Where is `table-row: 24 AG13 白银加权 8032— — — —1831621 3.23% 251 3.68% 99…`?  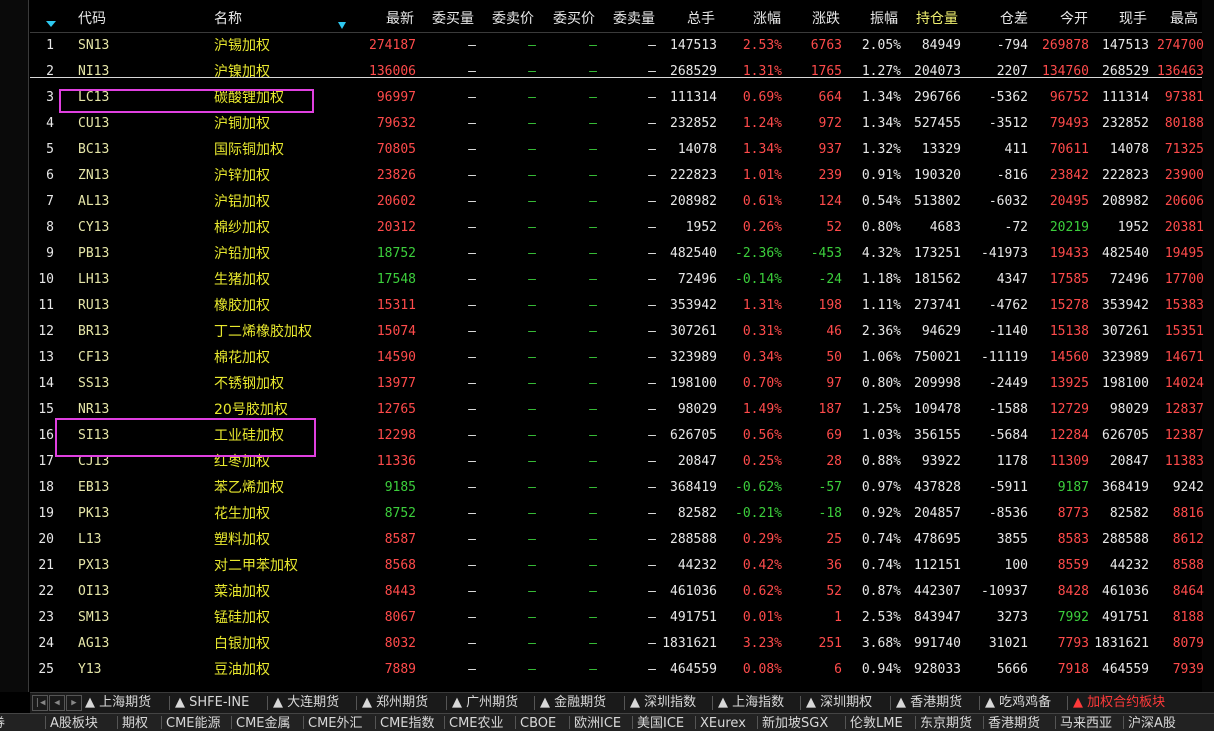
table-row: 24 AG13 白银加权 8032— — — —1831621 3.23% 251 3.68% 99… is located at coordinates (617, 644).